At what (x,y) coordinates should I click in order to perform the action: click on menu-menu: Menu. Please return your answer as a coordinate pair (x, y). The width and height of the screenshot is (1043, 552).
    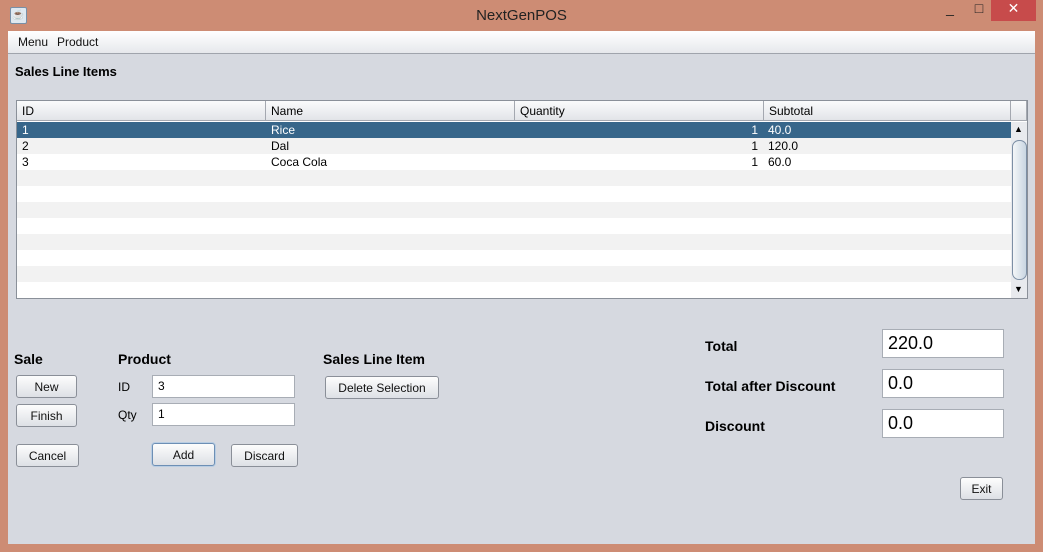
    Looking at the image, I should click on (33, 42).